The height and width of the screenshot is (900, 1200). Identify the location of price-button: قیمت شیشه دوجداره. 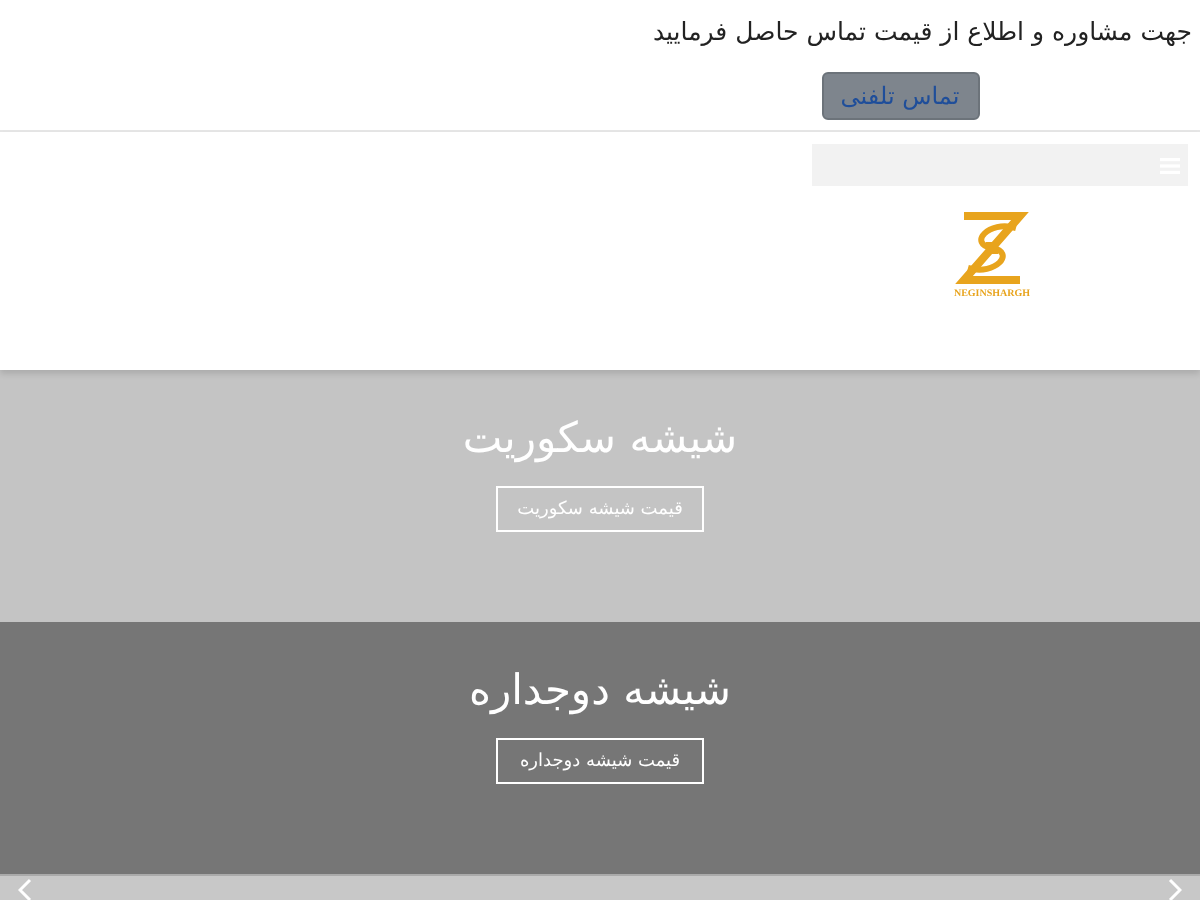
(600, 761).